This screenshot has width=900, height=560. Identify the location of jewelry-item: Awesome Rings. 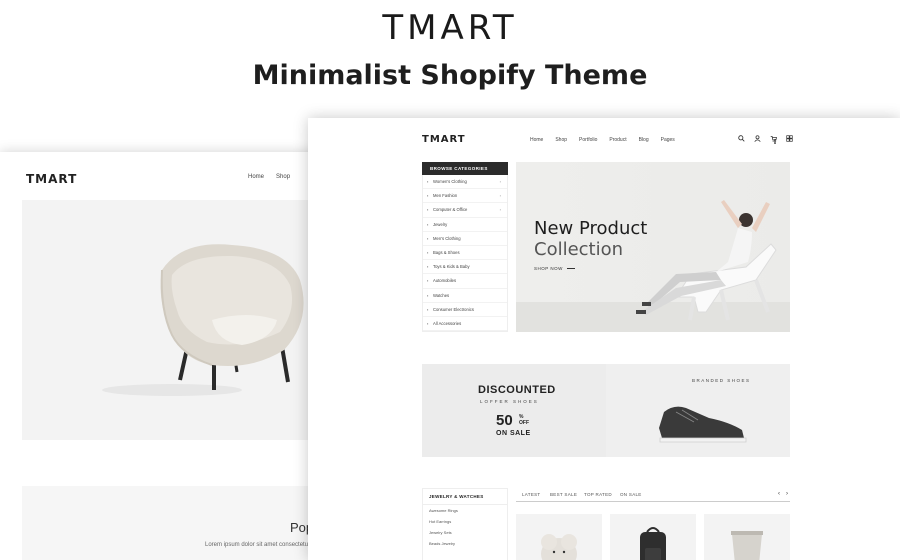
(465, 510).